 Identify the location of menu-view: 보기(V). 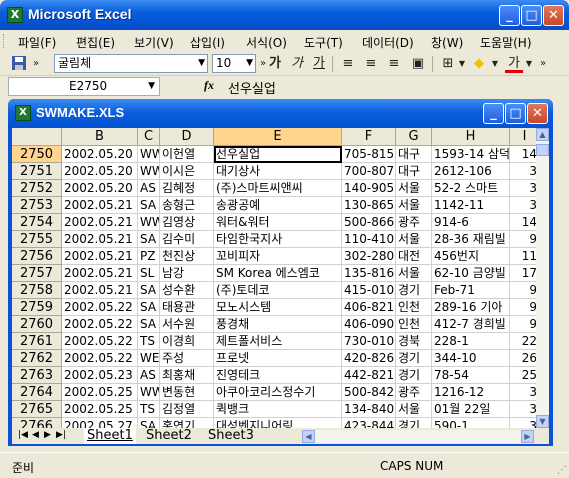
(154, 42).